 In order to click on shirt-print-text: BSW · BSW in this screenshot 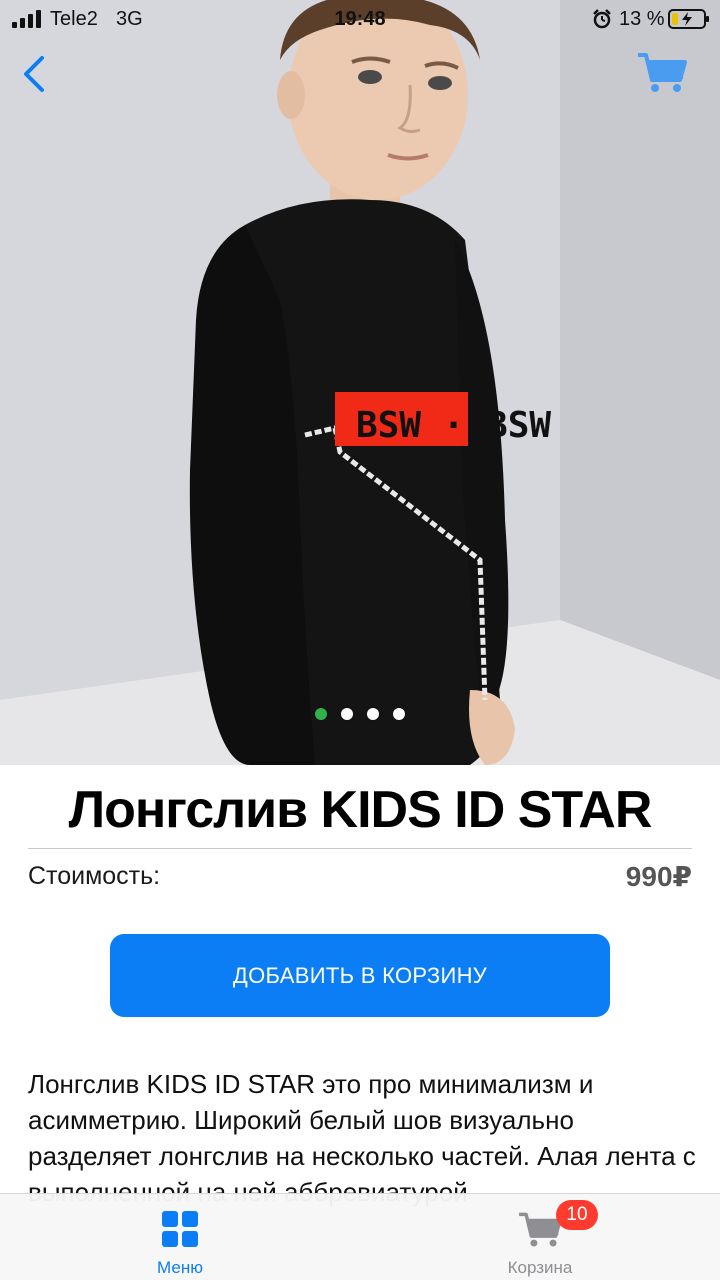, I will do `click(453, 425)`.